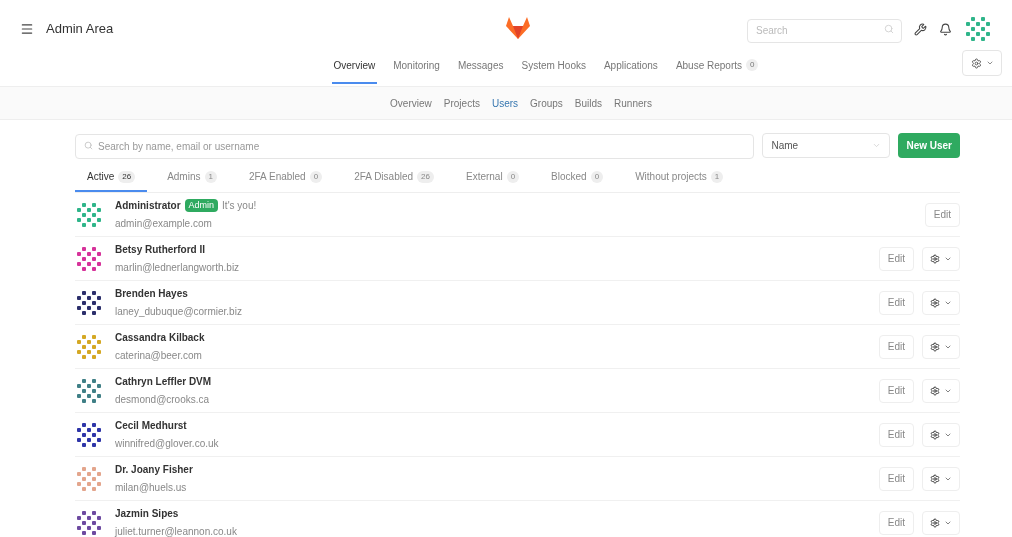  What do you see at coordinates (492, 177) in the screenshot?
I see `filter-tab: External 0` at bounding box center [492, 177].